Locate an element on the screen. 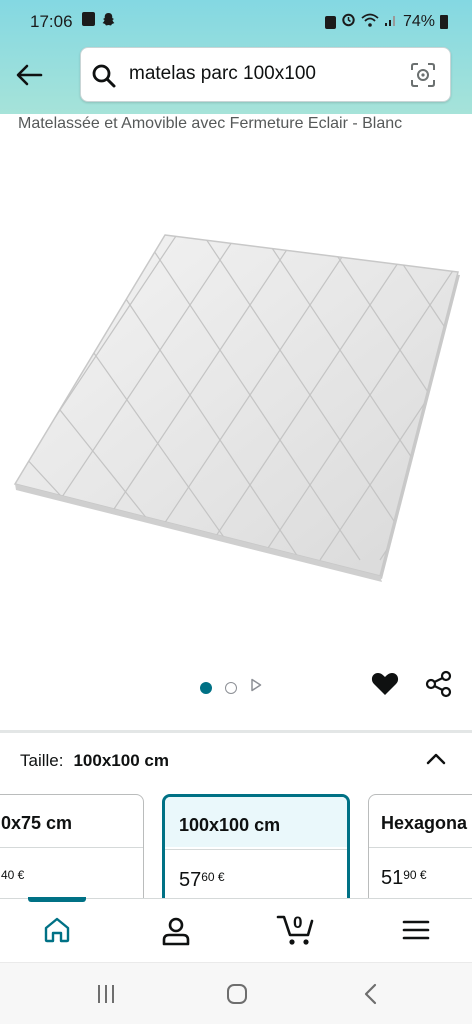  status-bar: 17:06 74% is located at coordinates (236, 22).